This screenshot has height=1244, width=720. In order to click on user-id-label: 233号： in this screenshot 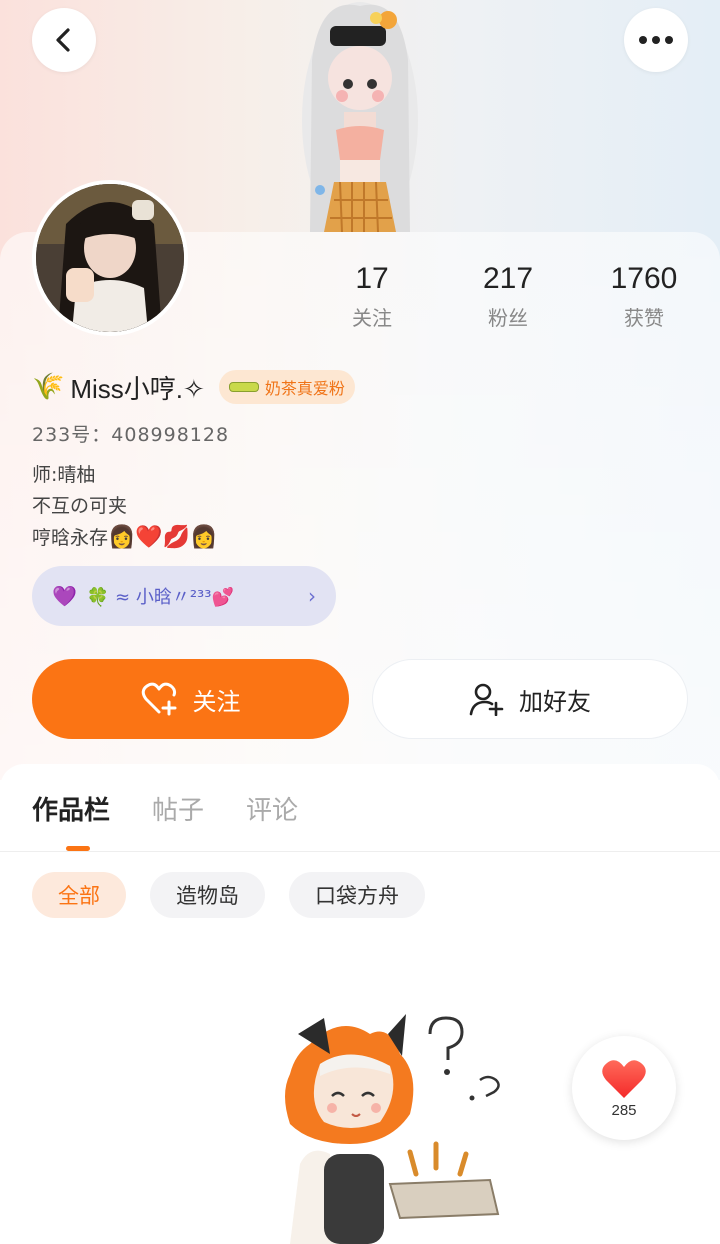, I will do `click(72, 435)`.